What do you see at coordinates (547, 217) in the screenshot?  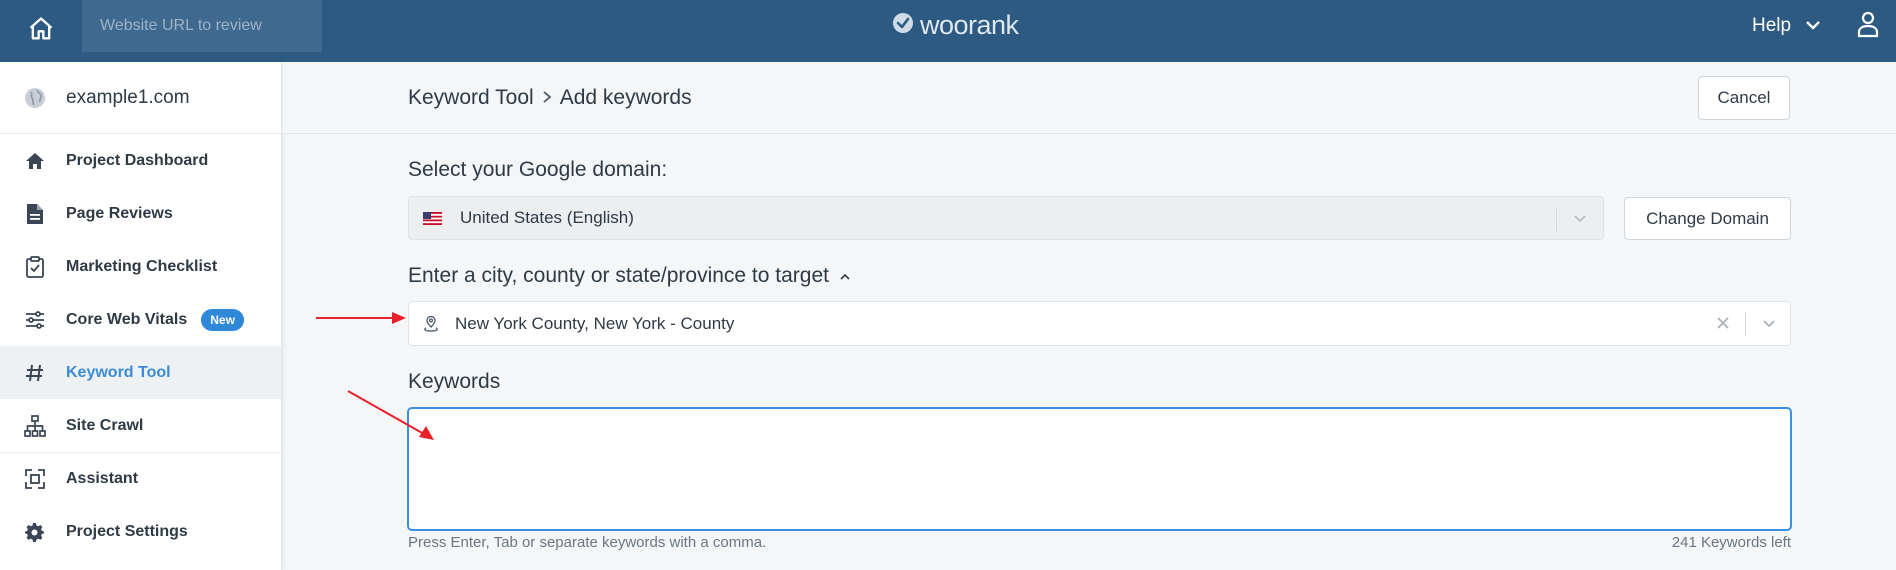 I see `google-domain-value: United States (English)` at bounding box center [547, 217].